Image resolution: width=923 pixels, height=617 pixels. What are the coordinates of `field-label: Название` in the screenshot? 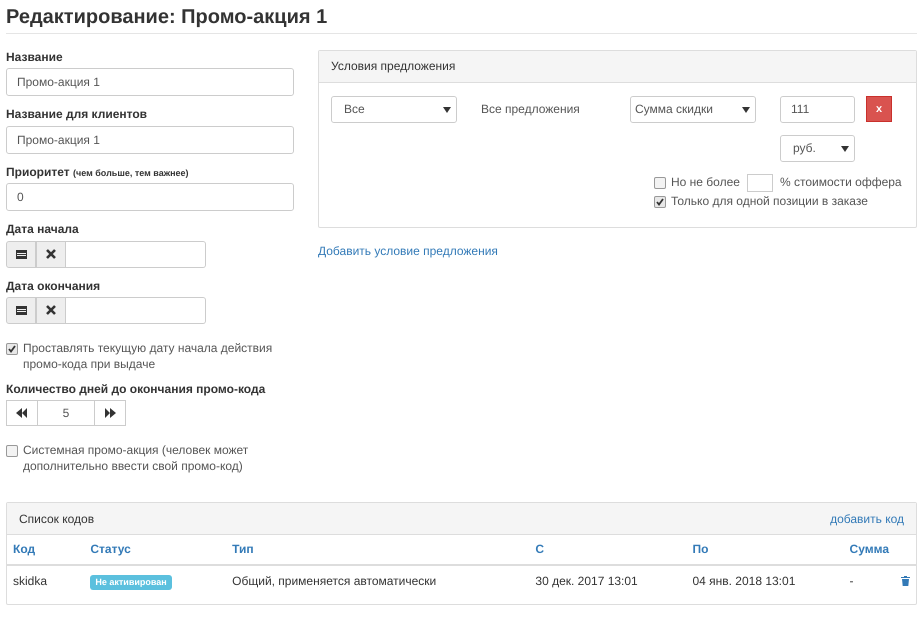 It's located at (35, 57).